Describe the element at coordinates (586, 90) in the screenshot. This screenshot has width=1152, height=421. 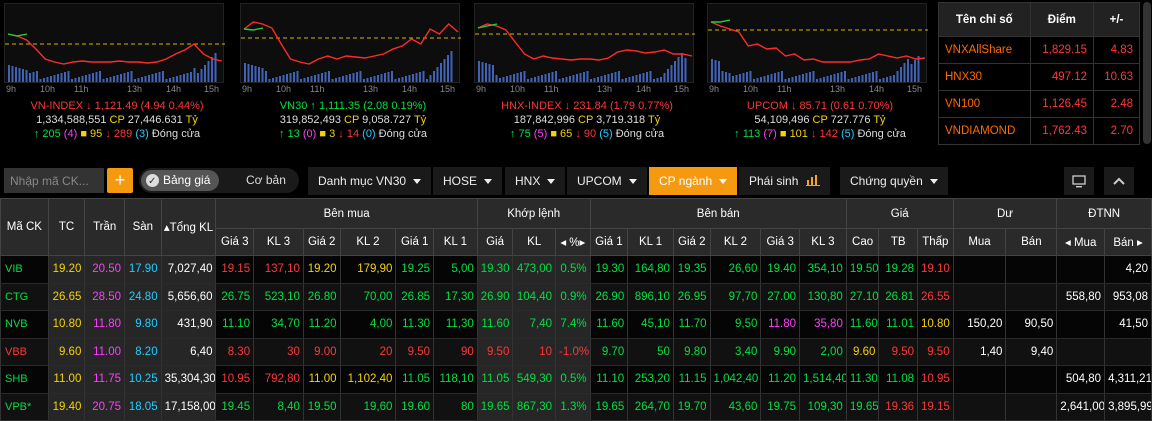
I see `time-axis: 9h 10h 11h 13h 14h 15h` at that location.